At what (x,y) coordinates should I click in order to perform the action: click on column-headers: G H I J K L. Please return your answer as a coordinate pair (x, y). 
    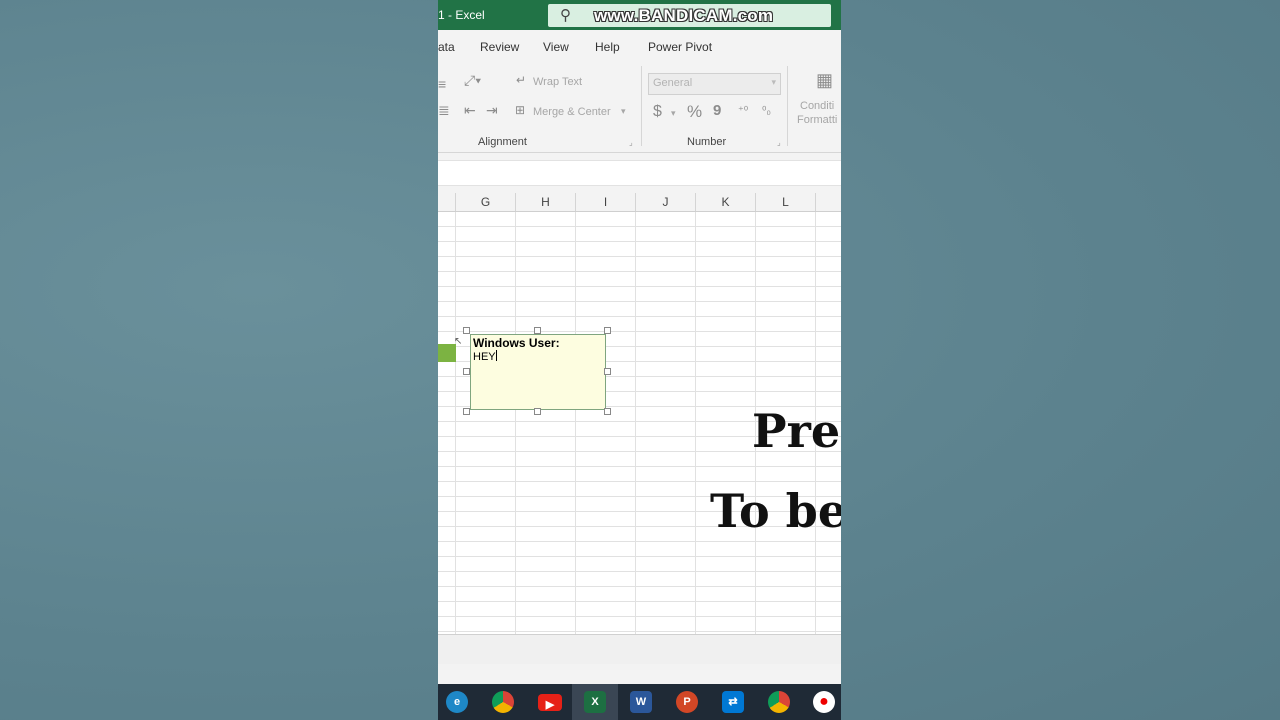
    Looking at the image, I should click on (639, 202).